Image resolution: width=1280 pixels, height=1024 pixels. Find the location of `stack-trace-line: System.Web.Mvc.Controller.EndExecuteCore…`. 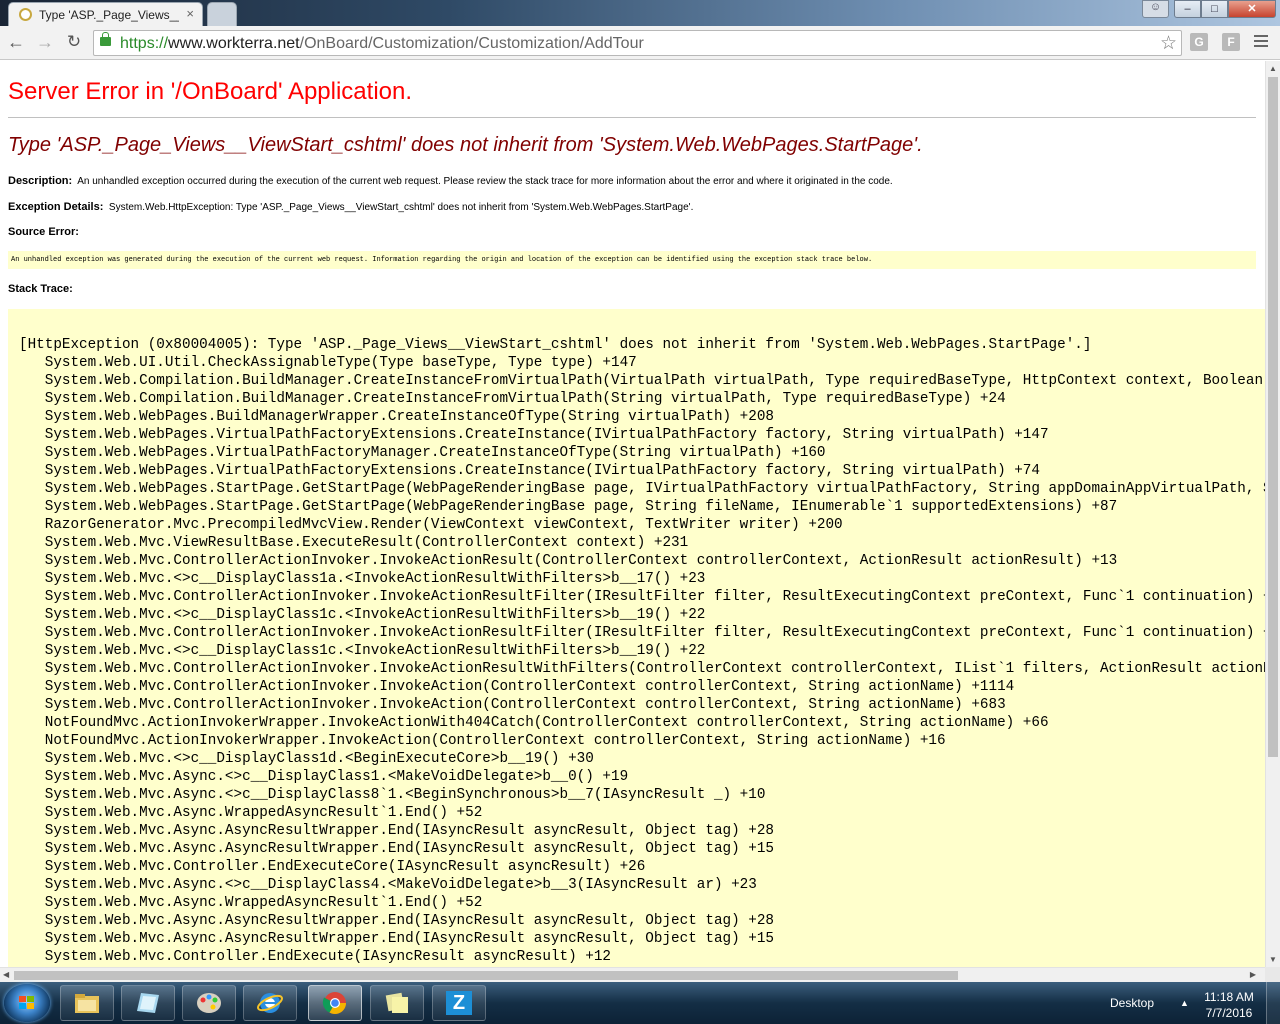

stack-trace-line: System.Web.Mvc.Controller.EndExecuteCore… is located at coordinates (345, 867).